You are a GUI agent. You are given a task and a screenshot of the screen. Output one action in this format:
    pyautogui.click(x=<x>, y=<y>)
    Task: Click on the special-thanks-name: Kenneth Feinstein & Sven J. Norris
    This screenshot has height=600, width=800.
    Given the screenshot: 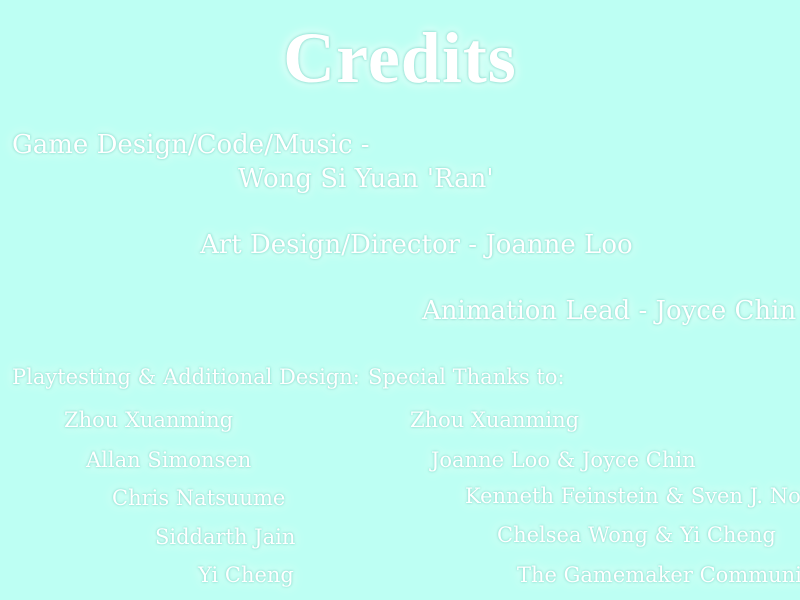 What is the action you would take?
    pyautogui.click(x=632, y=496)
    